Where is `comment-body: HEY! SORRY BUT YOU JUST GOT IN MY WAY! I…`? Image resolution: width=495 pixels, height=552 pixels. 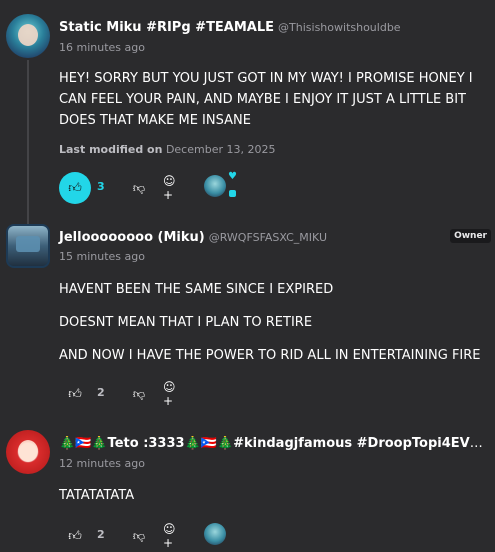 comment-body: HEY! SORRY BUT YOU JUST GOT IN MY WAY! I… is located at coordinates (277, 99).